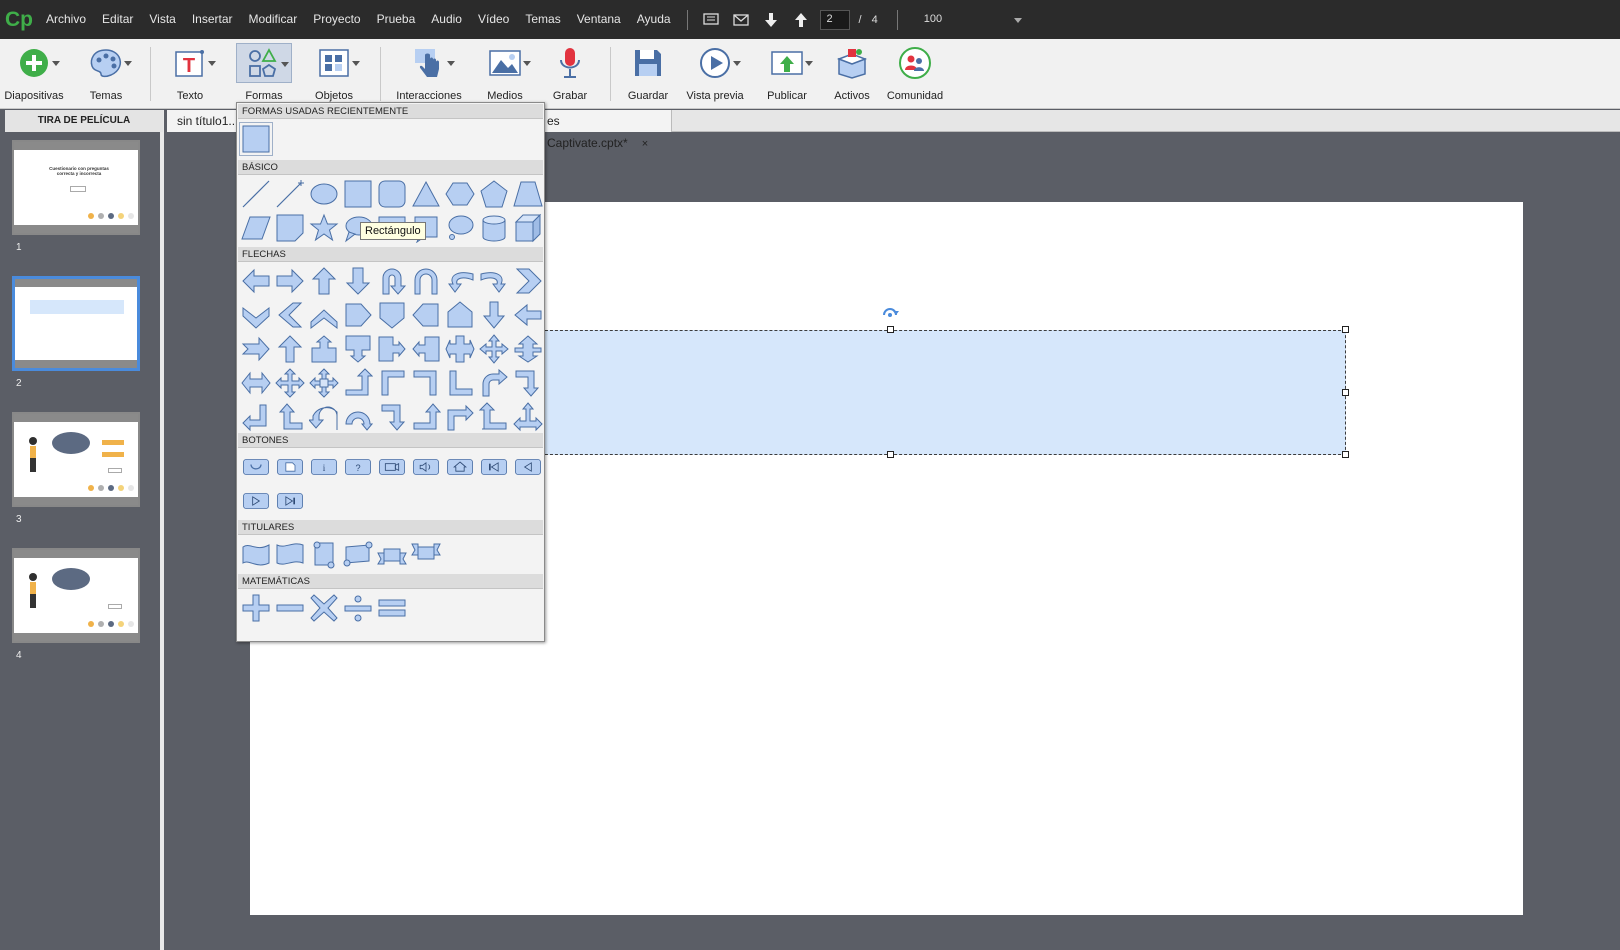 This screenshot has height=950, width=1620. Describe the element at coordinates (460, 349) in the screenshot. I see `shape-arrow-left-right-up-icon` at that location.